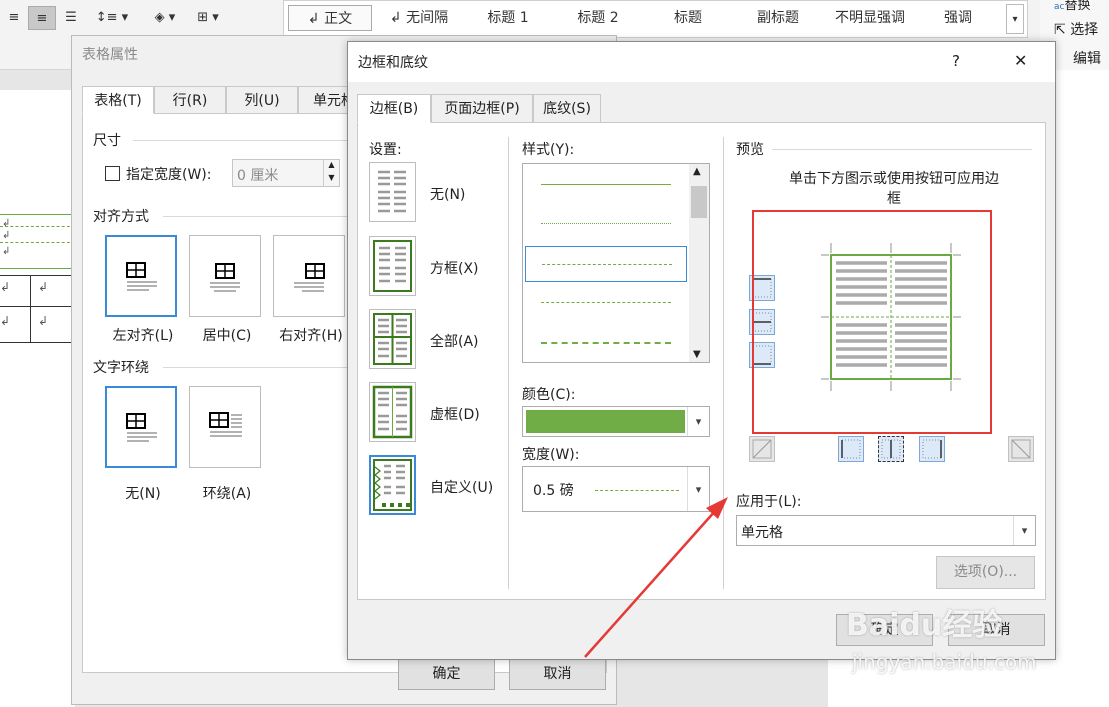  I want to click on tab-borders: 边框(B), so click(394, 108).